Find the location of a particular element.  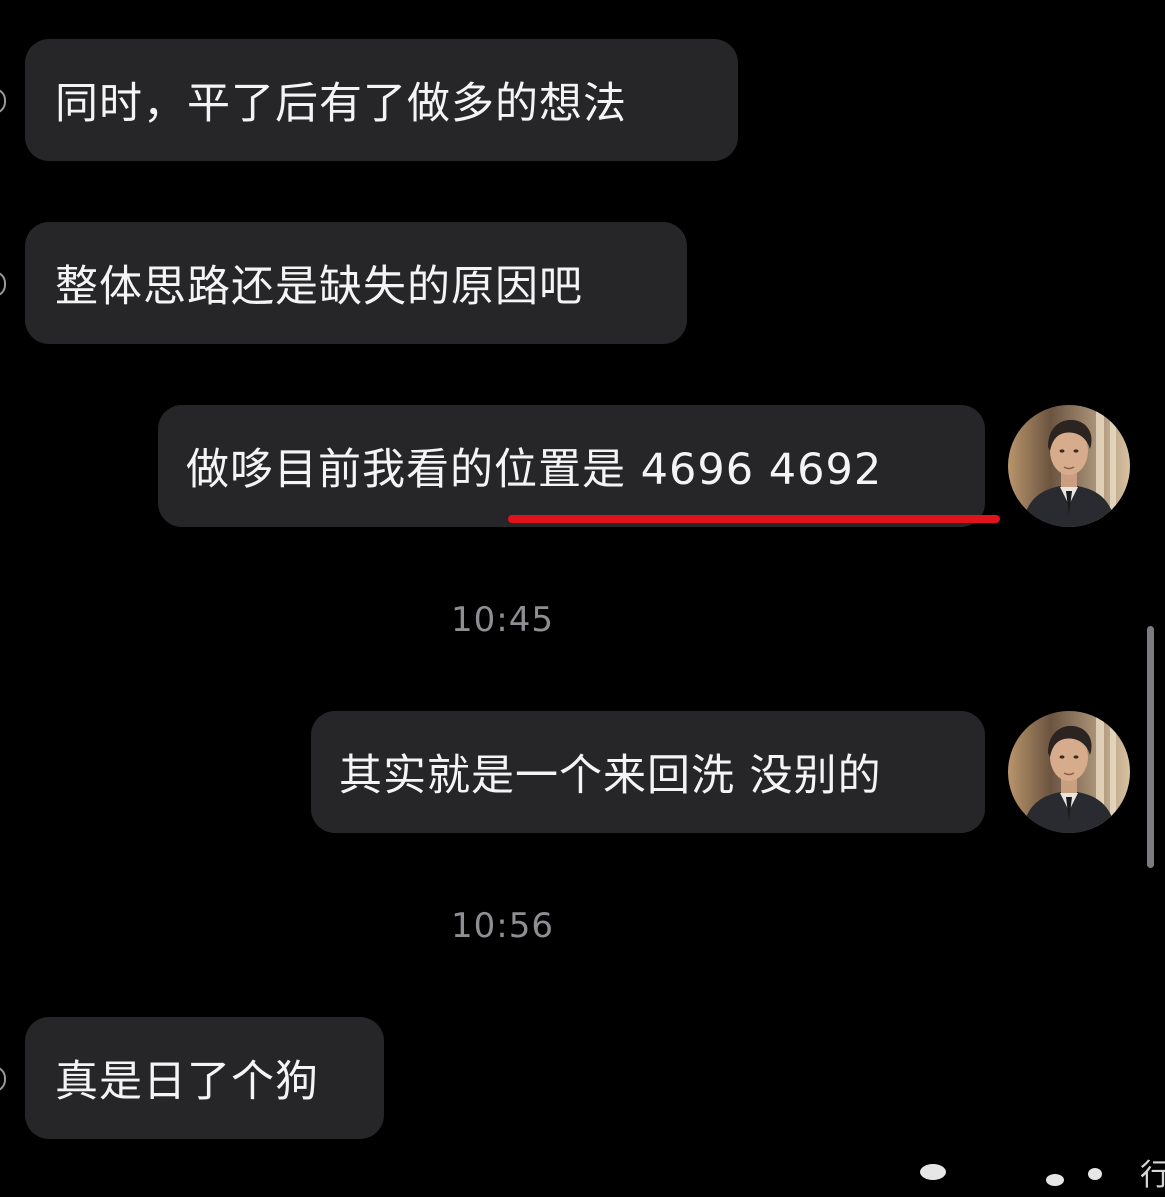

message-bubble-incoming: 整体思路还是缺失的原因吧 is located at coordinates (356, 283).